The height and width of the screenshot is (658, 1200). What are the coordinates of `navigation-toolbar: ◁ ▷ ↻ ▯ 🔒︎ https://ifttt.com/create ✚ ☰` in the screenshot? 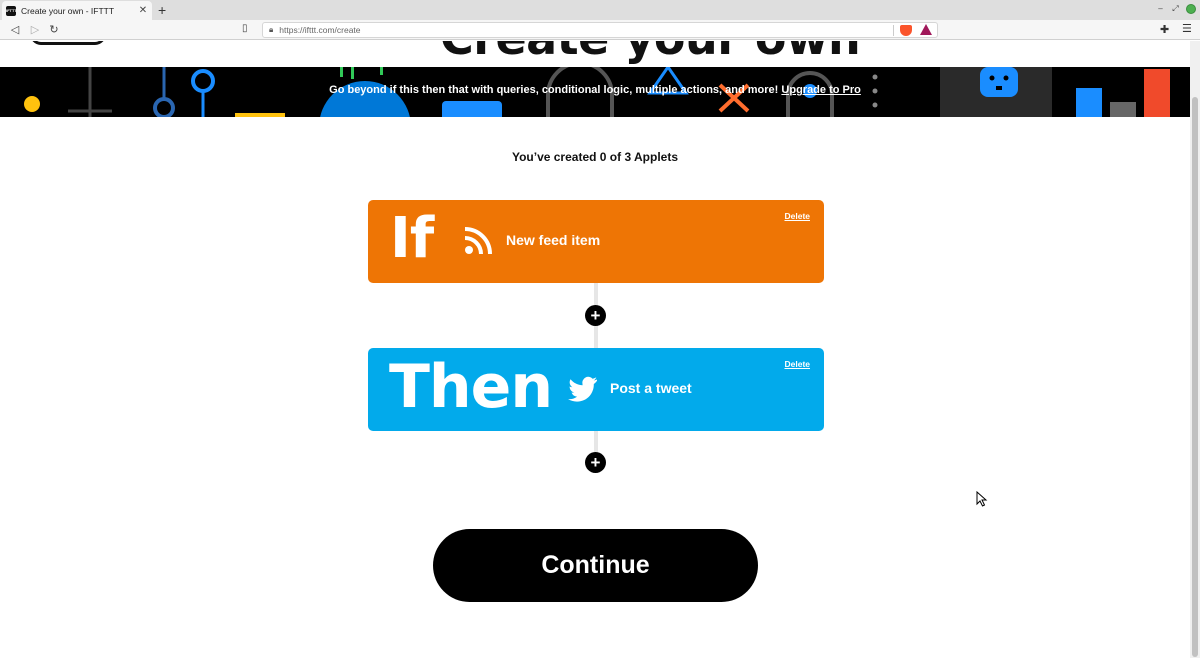 It's located at (600, 30).